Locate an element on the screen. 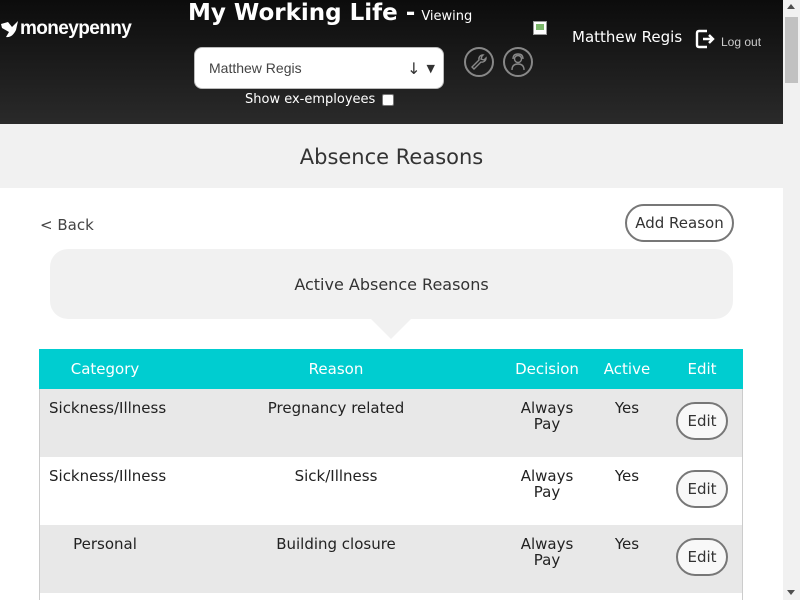 The height and width of the screenshot is (600, 800). scroll-down-icon is located at coordinates (791, 592).